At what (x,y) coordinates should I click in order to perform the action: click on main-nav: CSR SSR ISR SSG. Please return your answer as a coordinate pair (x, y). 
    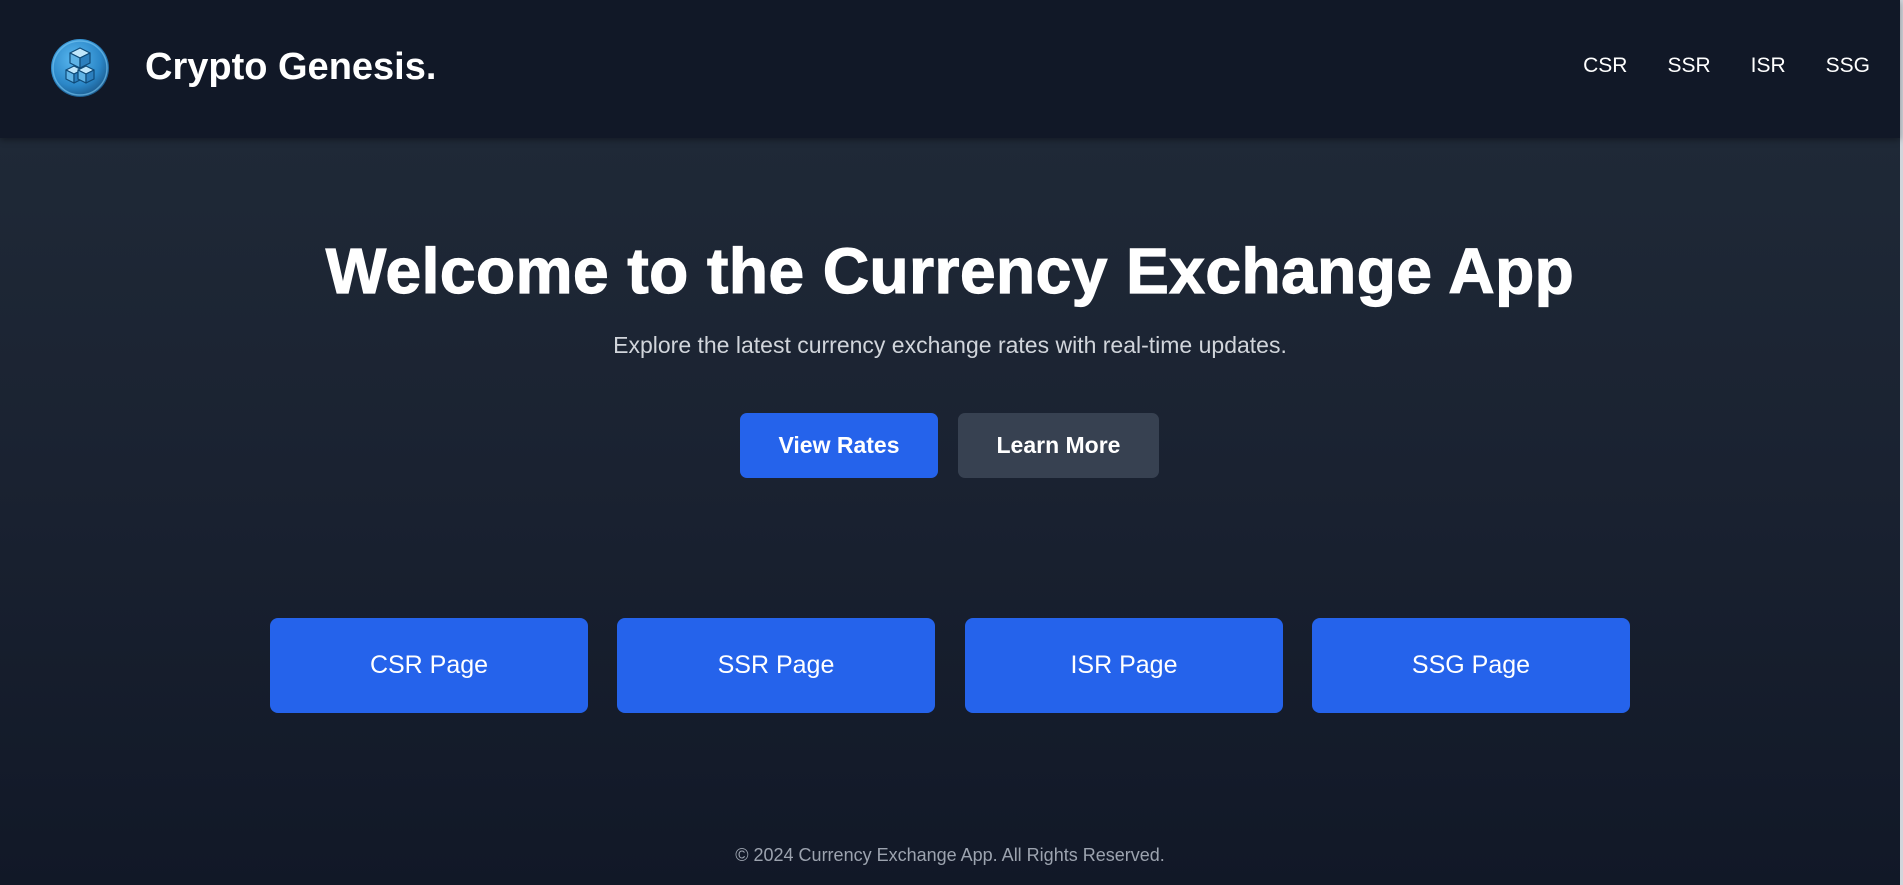
    Looking at the image, I should click on (1706, 66).